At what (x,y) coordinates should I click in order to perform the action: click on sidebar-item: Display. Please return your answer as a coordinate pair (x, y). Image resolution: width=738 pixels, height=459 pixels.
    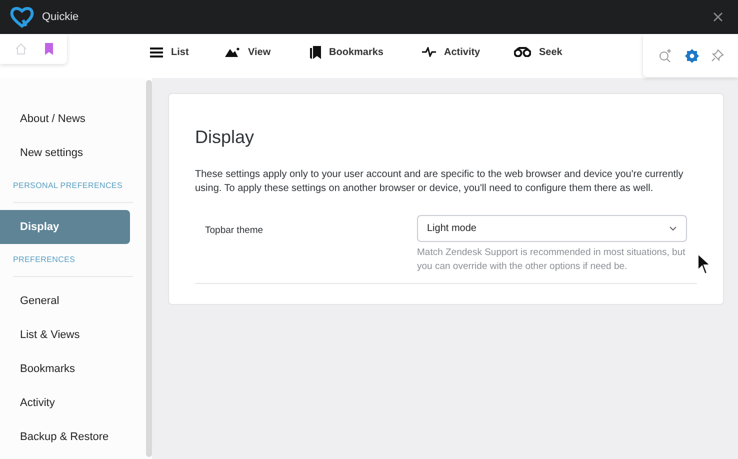
    Looking at the image, I should click on (65, 227).